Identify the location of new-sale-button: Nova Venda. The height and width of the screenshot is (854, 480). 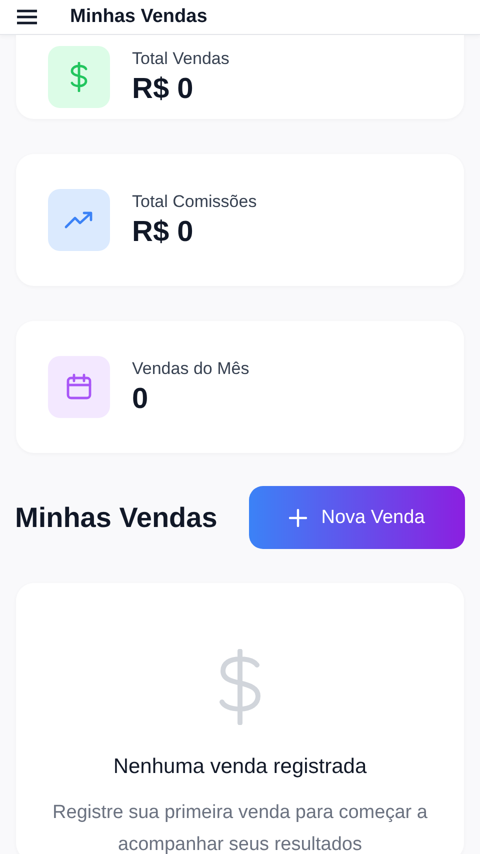
(357, 517).